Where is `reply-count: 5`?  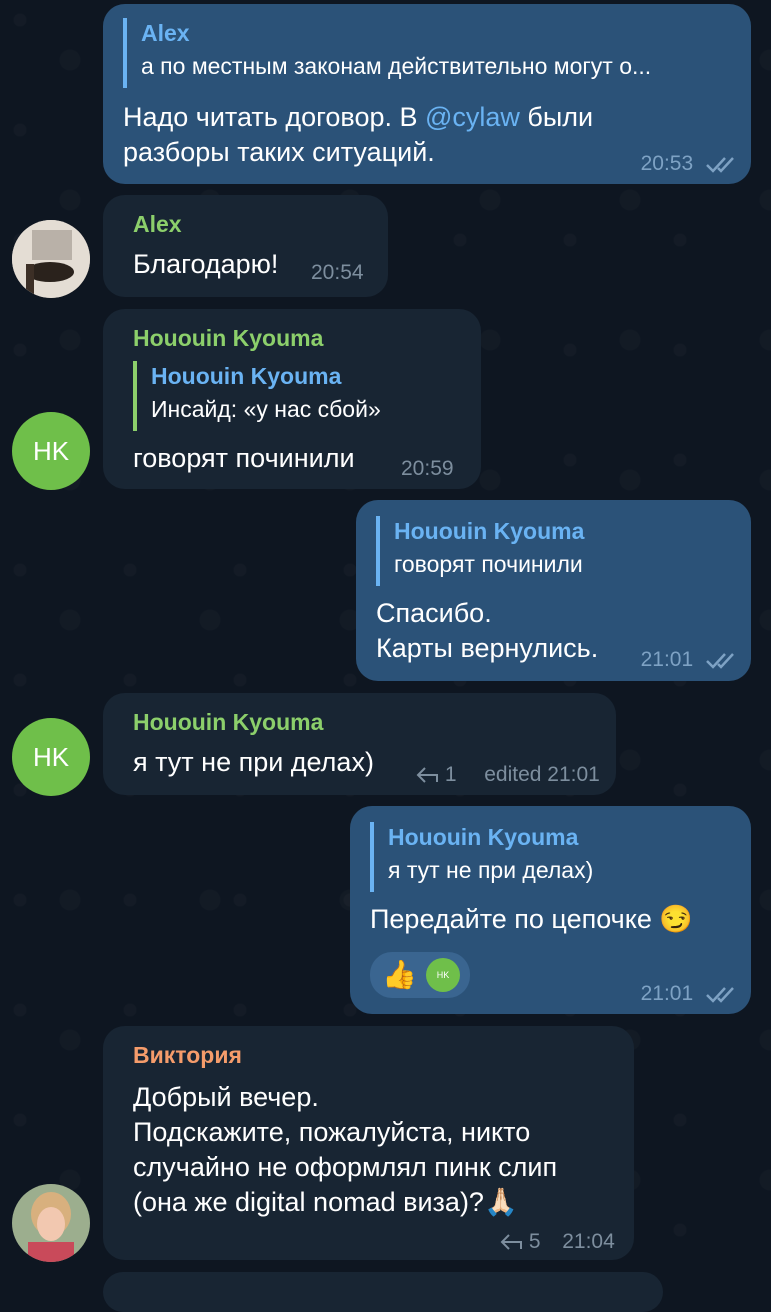 reply-count: 5 is located at coordinates (535, 1241).